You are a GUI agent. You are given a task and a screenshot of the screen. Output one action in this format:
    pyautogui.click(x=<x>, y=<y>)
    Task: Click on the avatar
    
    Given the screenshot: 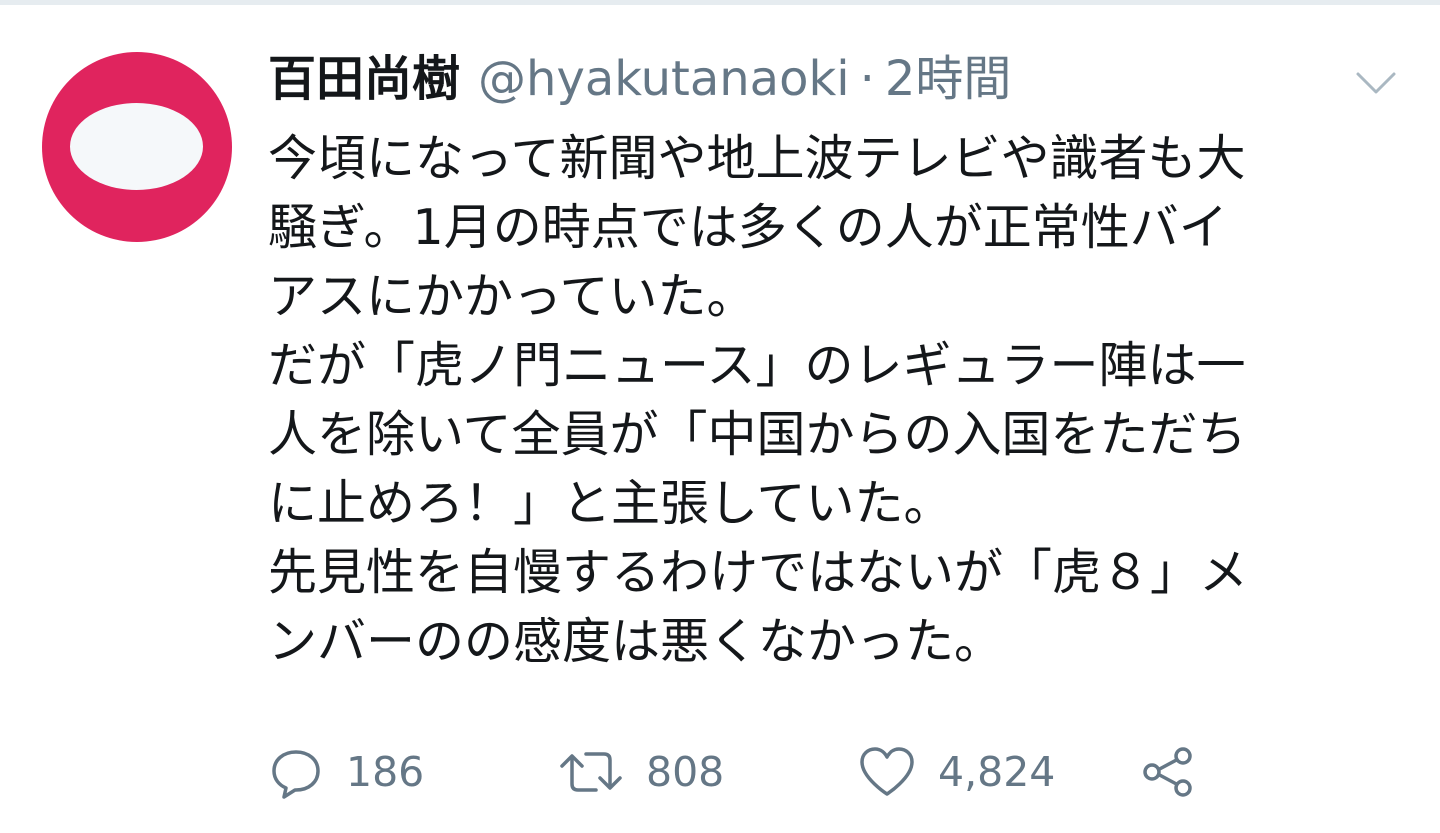 What is the action you would take?
    pyautogui.click(x=137, y=147)
    